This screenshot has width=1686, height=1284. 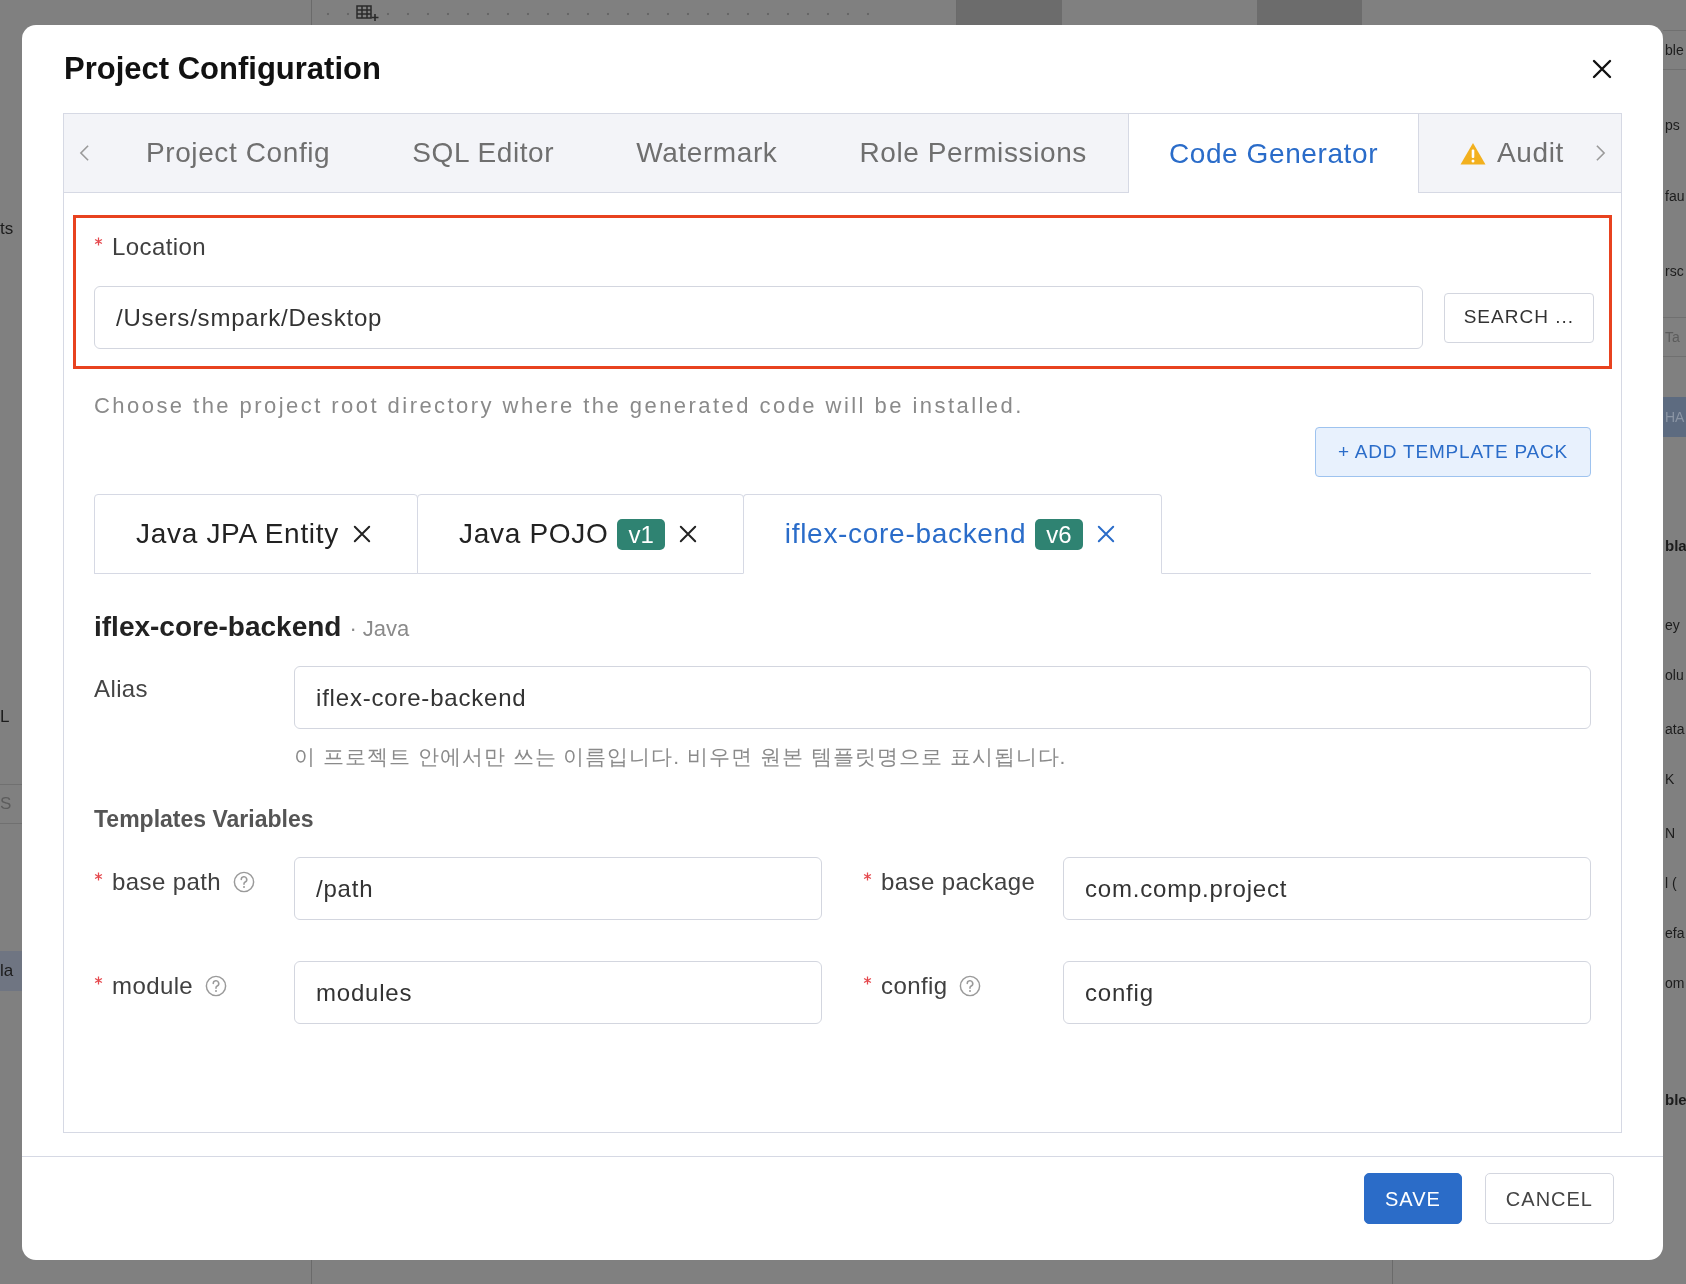 I want to click on version-badge: v6, so click(x=1059, y=534).